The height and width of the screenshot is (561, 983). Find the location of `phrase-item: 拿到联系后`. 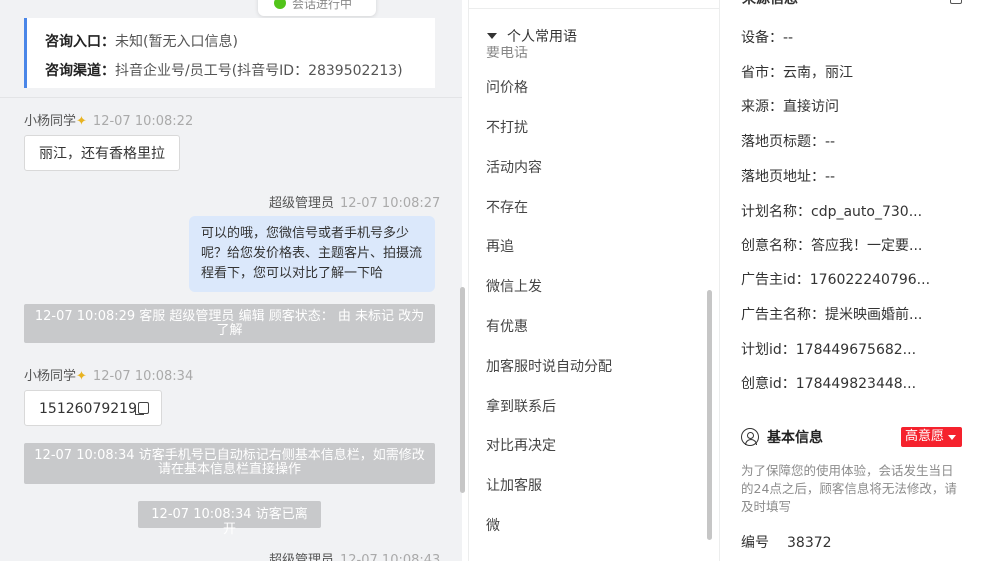

phrase-item: 拿到联系后 is located at coordinates (521, 406).